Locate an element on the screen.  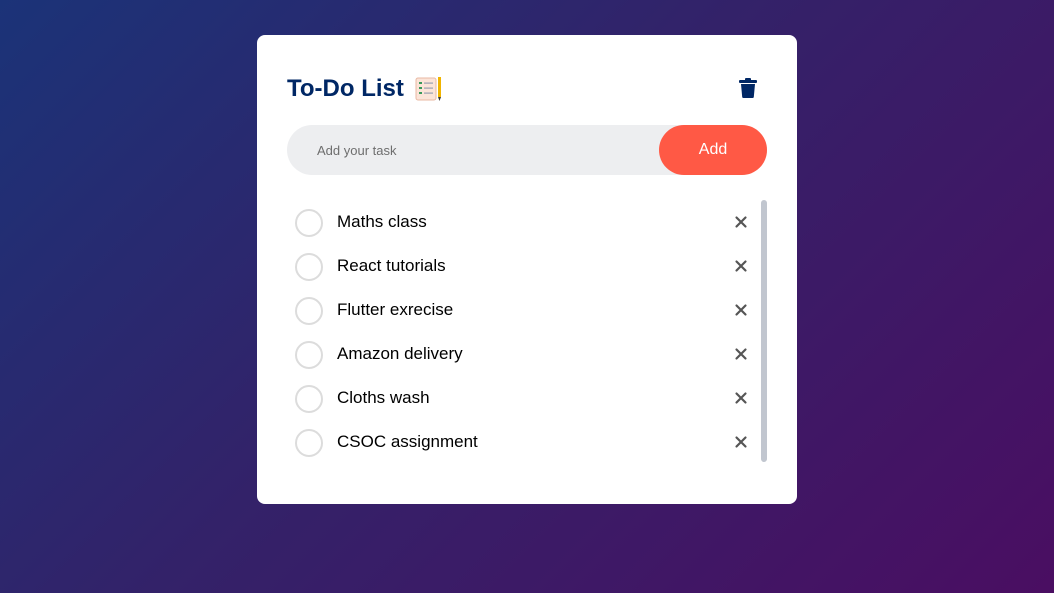
list-item: Flutter exrecise is located at coordinates (520, 308).